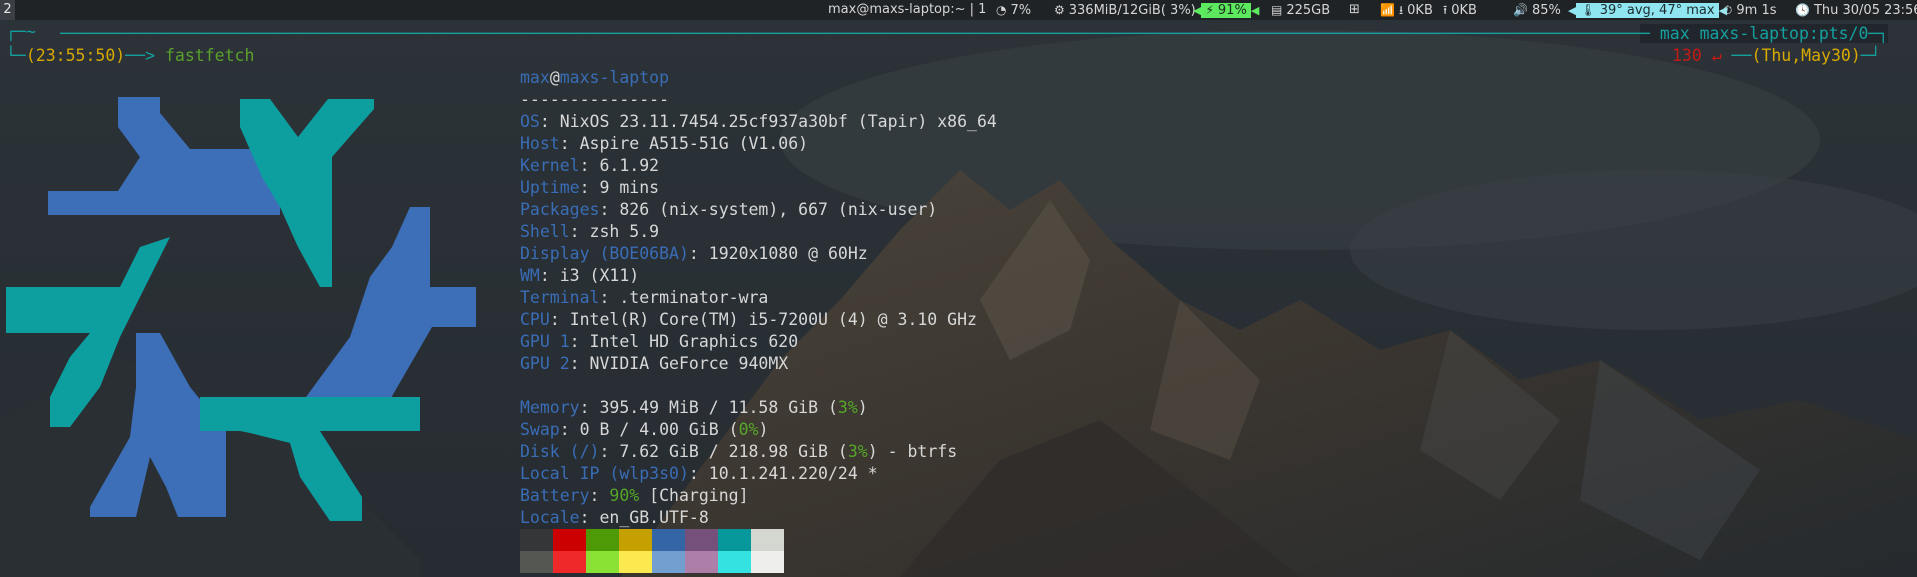 The image size is (1917, 577). Describe the element at coordinates (1464, 10) in the screenshot. I see `net-up-value: 0KB` at that location.